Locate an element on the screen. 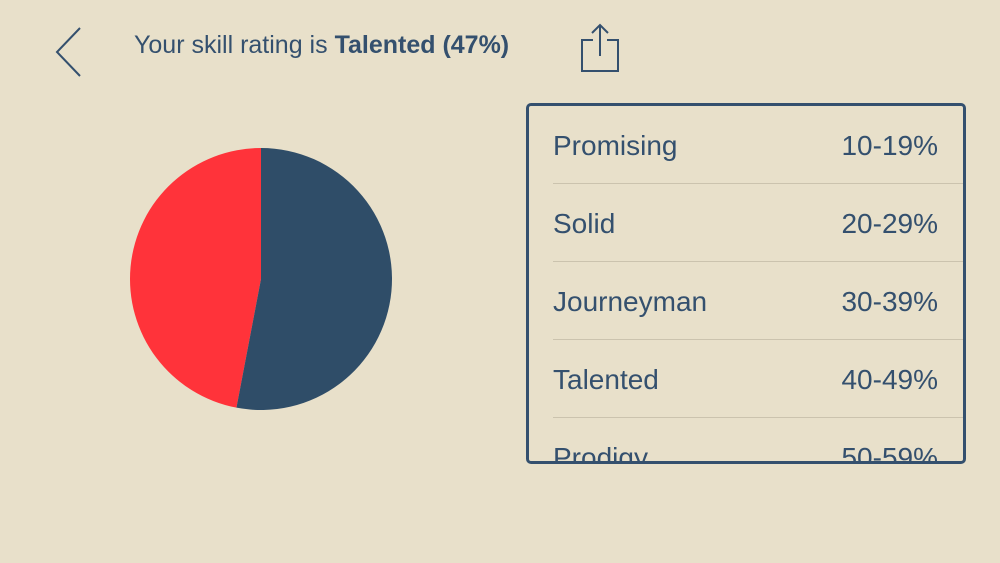 The height and width of the screenshot is (563, 1000). skill-level-range: 30-39% is located at coordinates (889, 301).